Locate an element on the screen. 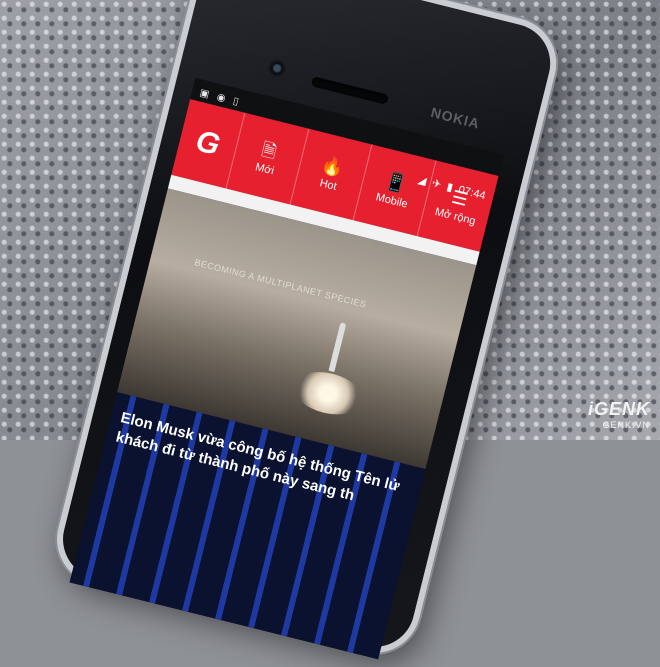 Image resolution: width=660 pixels, height=667 pixels. hero-caption: BECOMING A MULTIPLANET SPECIES is located at coordinates (280, 283).